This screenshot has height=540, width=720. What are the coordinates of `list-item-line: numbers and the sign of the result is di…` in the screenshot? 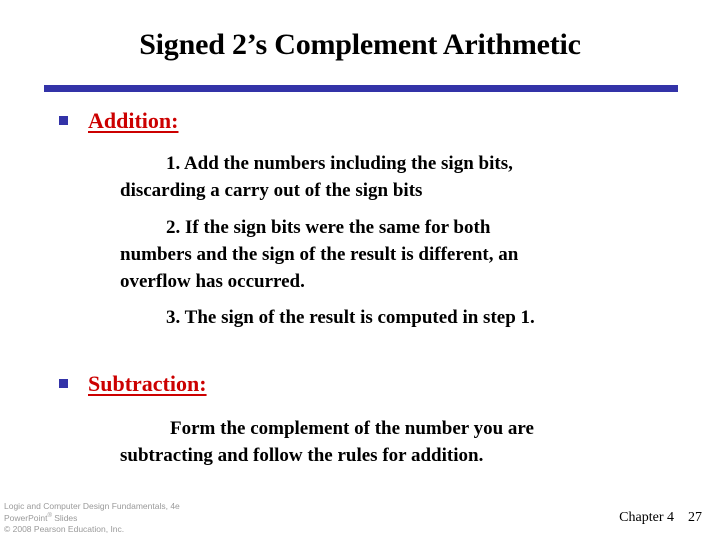 It's located at (319, 254).